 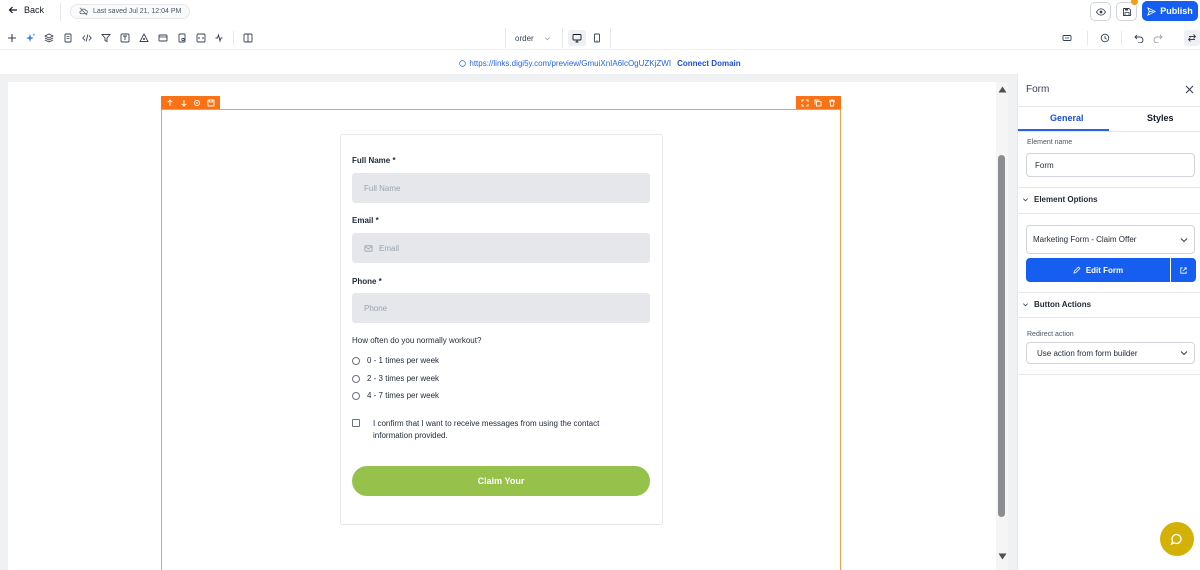 I want to click on external-link-icon, so click(x=1183, y=270).